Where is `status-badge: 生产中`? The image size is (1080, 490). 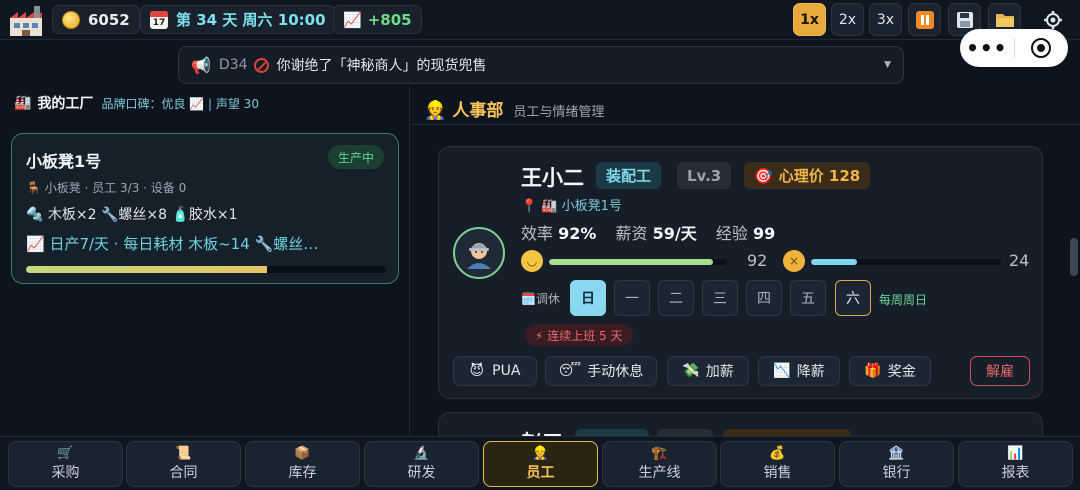 status-badge: 生产中 is located at coordinates (355, 157).